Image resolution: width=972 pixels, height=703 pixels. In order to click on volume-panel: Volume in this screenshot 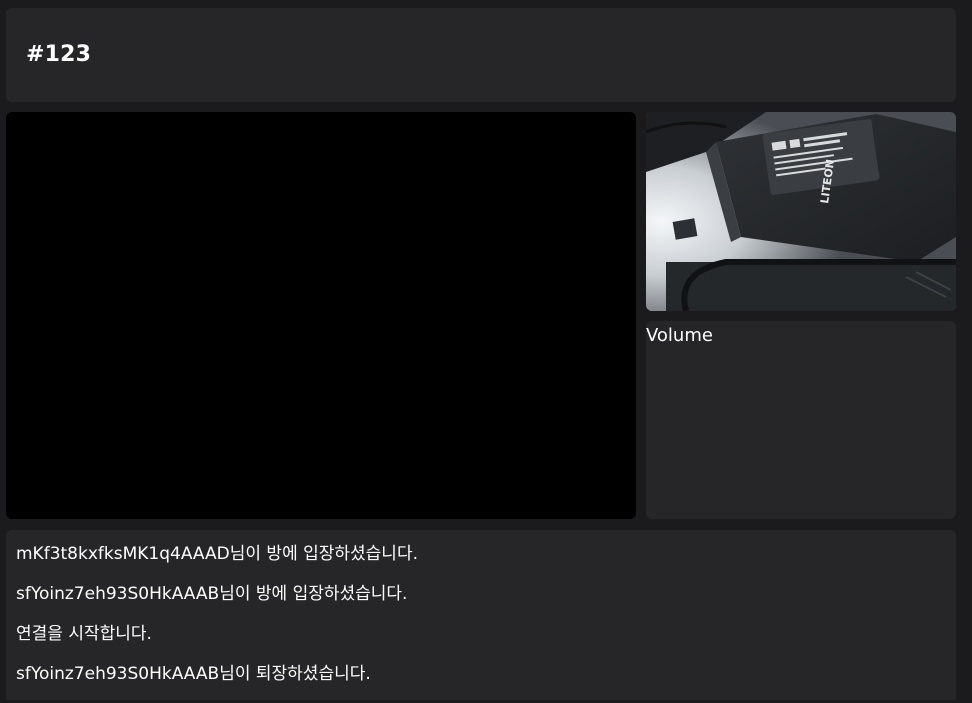, I will do `click(801, 420)`.